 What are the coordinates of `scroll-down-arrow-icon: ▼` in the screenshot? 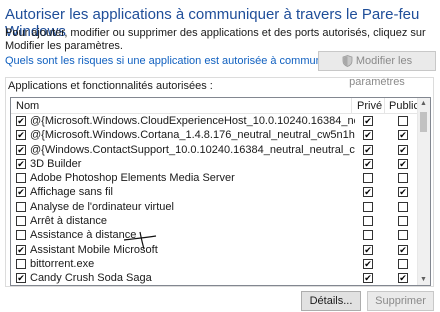 It's located at (423, 279).